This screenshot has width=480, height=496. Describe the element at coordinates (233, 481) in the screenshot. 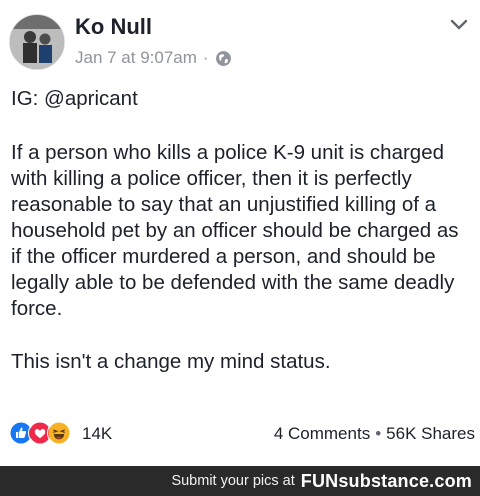

I see `banner-text: Submit your pics at` at that location.